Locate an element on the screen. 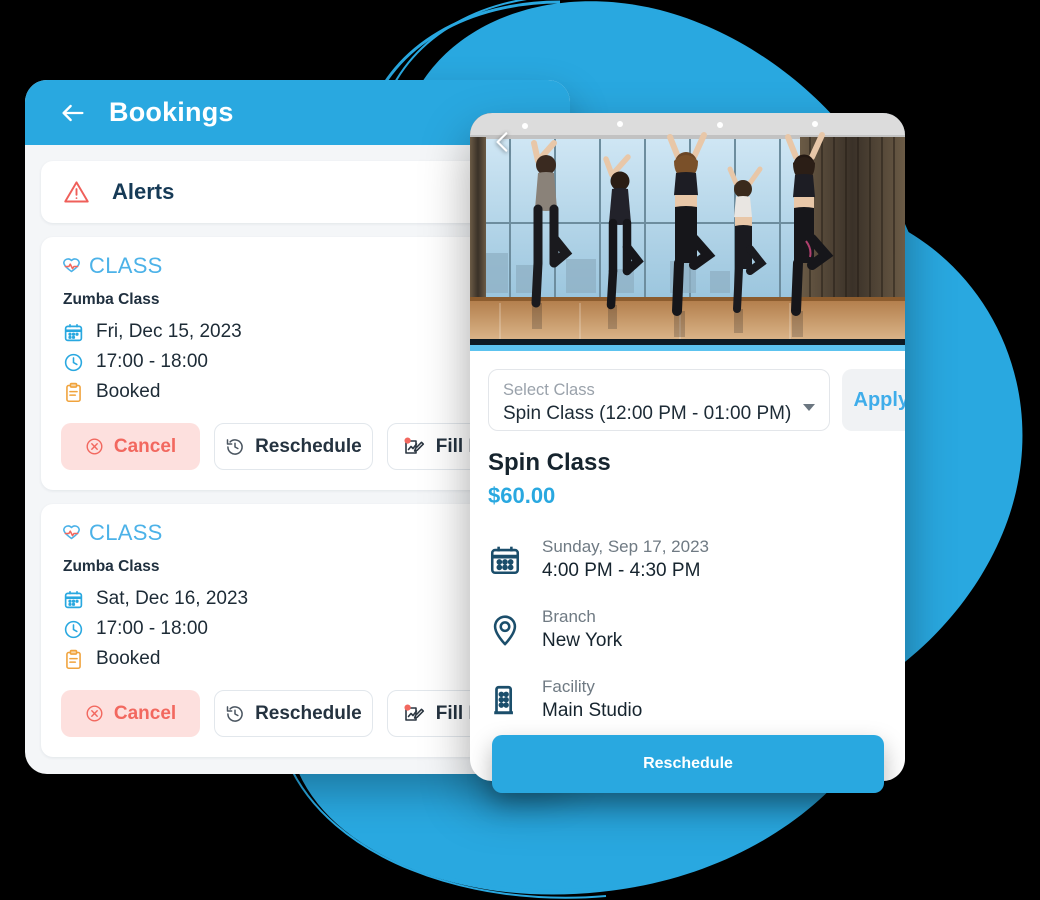 The height and width of the screenshot is (900, 1040). apply-button-label: Apply is located at coordinates (879, 399).